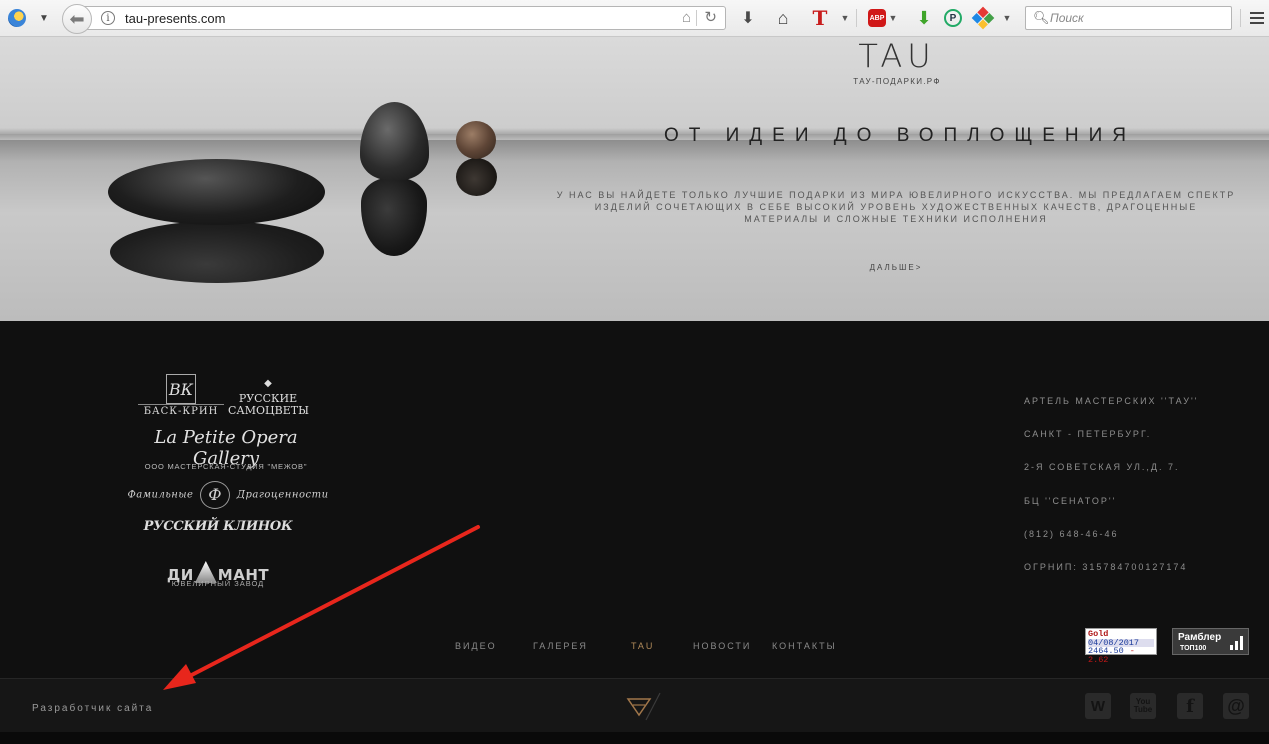 Image resolution: width=1269 pixels, height=744 pixels. What do you see at coordinates (476, 646) in the screenshot?
I see `nav-video: ВИДЕО` at bounding box center [476, 646].